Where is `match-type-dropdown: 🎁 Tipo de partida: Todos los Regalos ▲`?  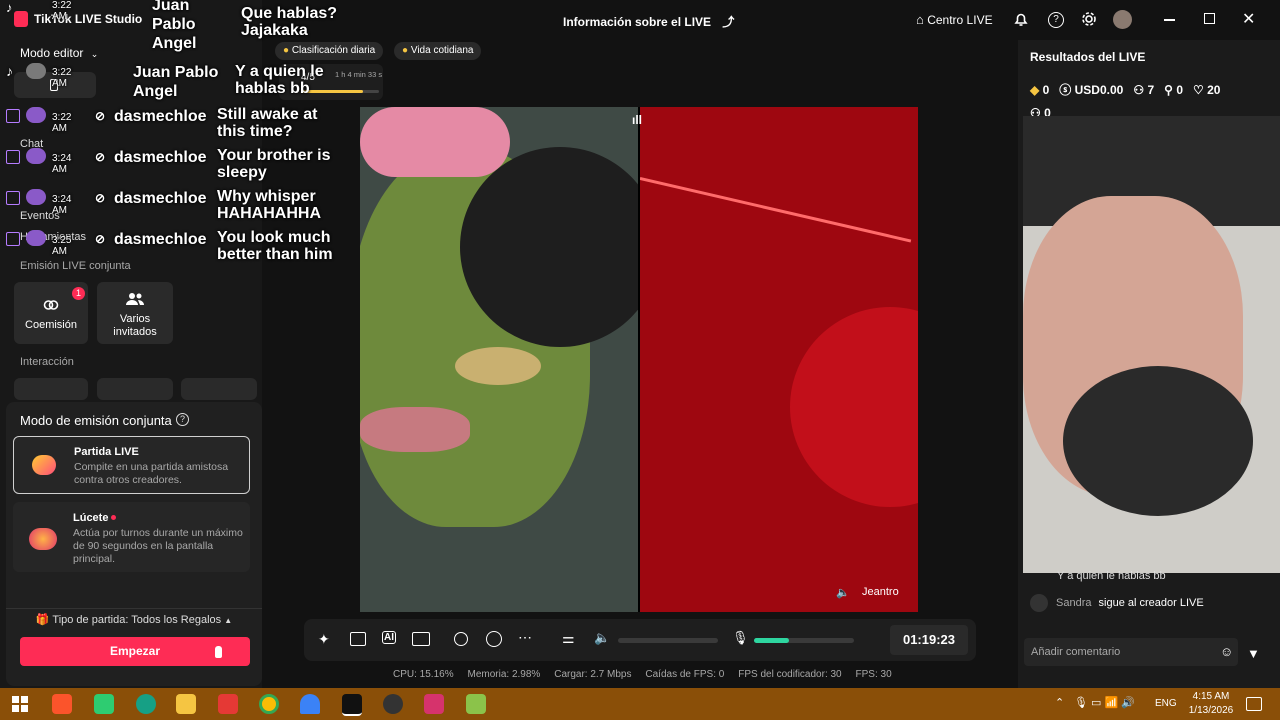
match-type-dropdown: 🎁 Tipo de partida: Todos los Regalos ▲ is located at coordinates (134, 619).